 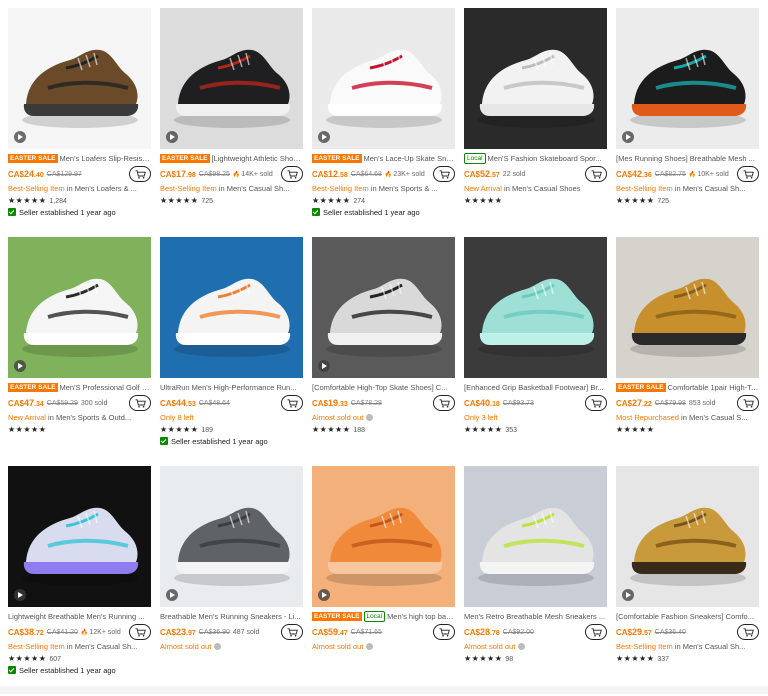 What do you see at coordinates (29, 632) in the screenshot?
I see `price-integer: 38` at bounding box center [29, 632].